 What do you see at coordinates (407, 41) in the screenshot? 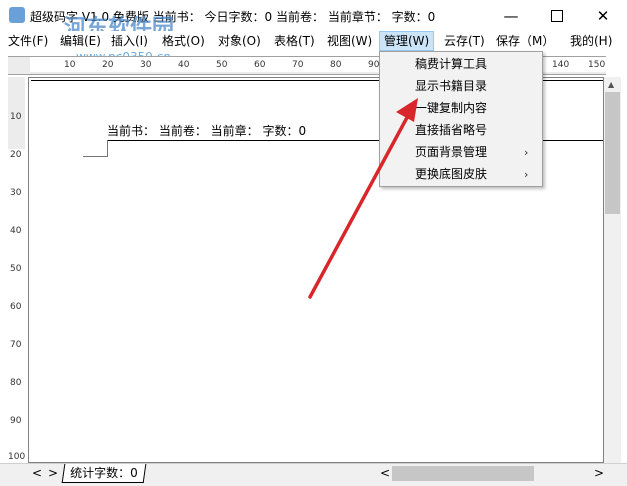
I see `menu-manage: 管理(W)` at bounding box center [407, 41].